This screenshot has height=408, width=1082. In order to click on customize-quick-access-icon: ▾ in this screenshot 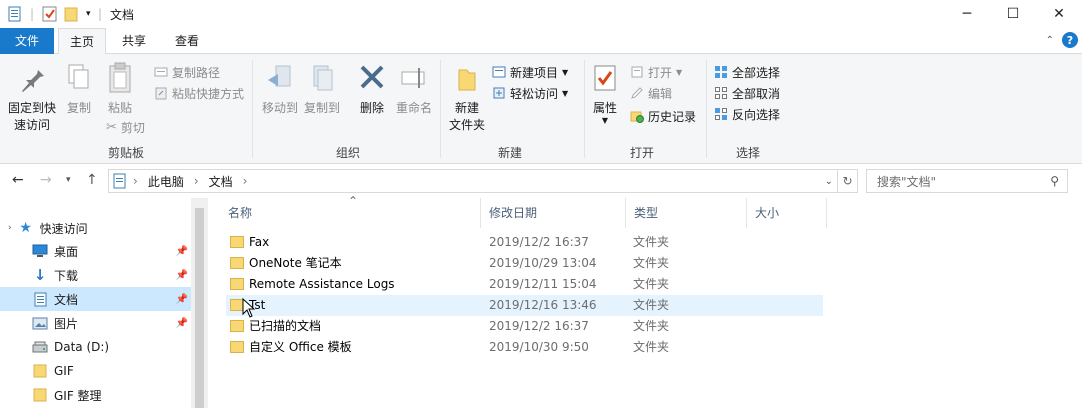, I will do `click(88, 14)`.